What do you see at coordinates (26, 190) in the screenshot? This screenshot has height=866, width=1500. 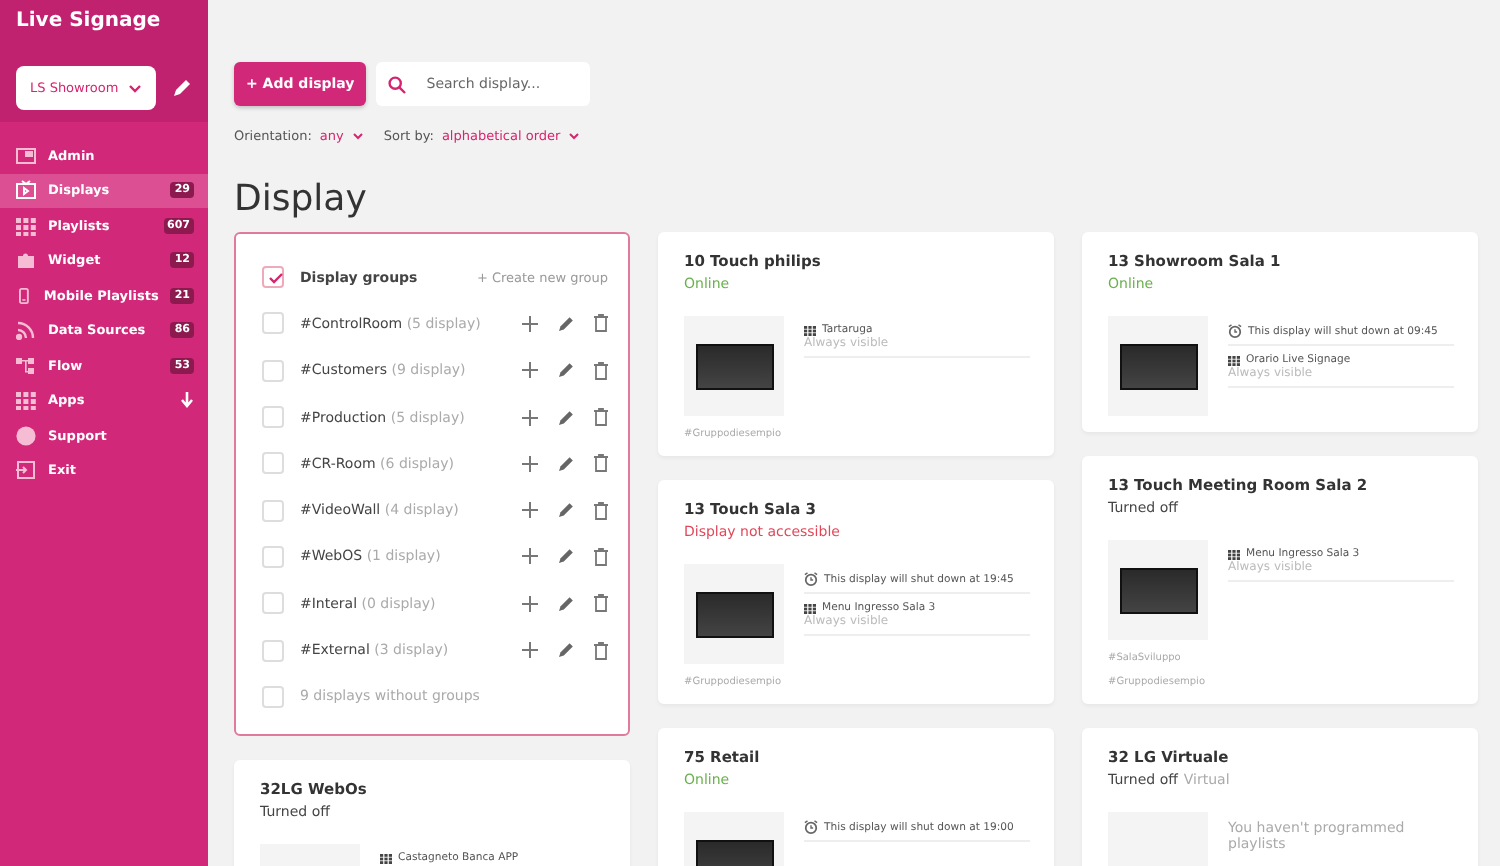 I see `tv-icon` at bounding box center [26, 190].